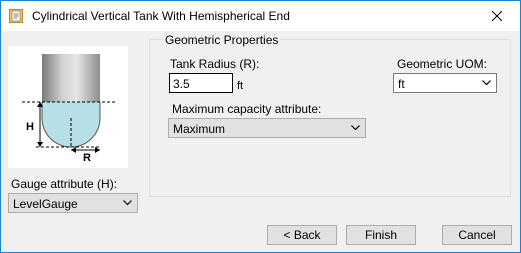  What do you see at coordinates (87, 158) in the screenshot?
I see `r-label: R` at bounding box center [87, 158].